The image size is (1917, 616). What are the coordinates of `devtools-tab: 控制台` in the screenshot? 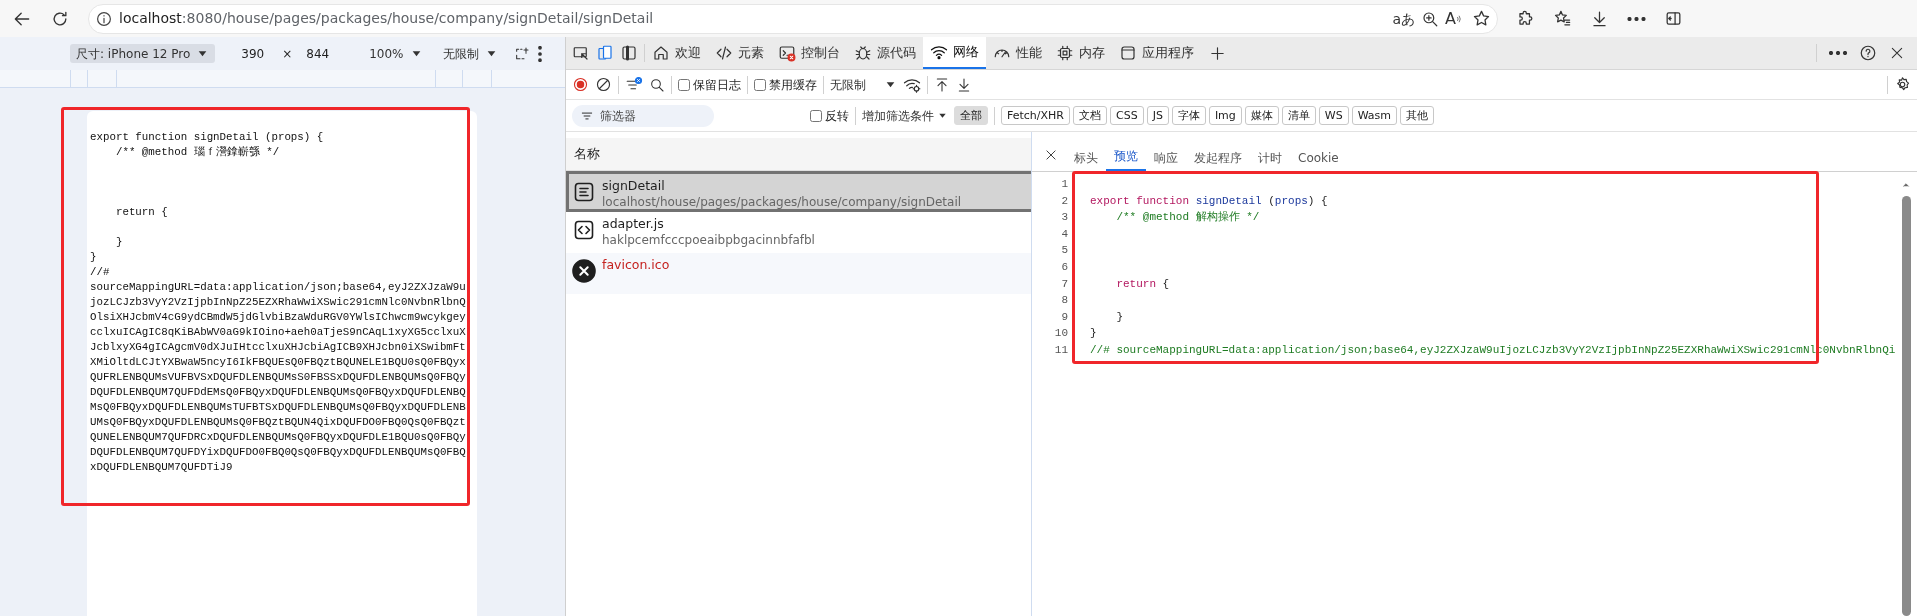 It's located at (809, 53).